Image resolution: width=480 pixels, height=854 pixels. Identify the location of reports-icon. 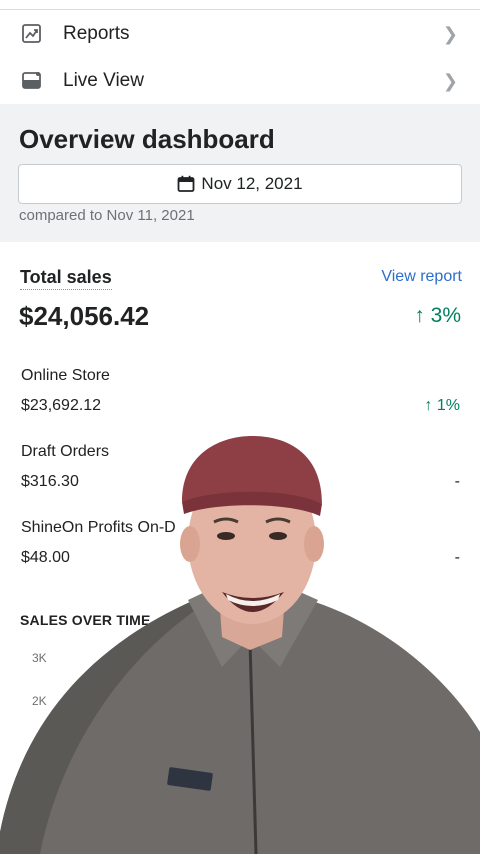
(31, 33).